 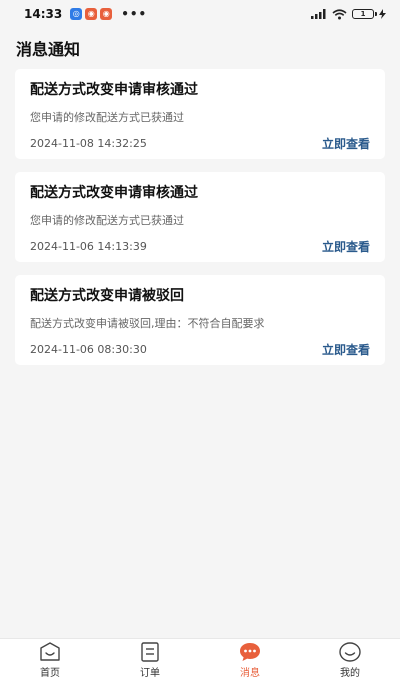 I want to click on message-description: 配送方式改变申请被驳回,理由：不符合自配要求, so click(x=147, y=323).